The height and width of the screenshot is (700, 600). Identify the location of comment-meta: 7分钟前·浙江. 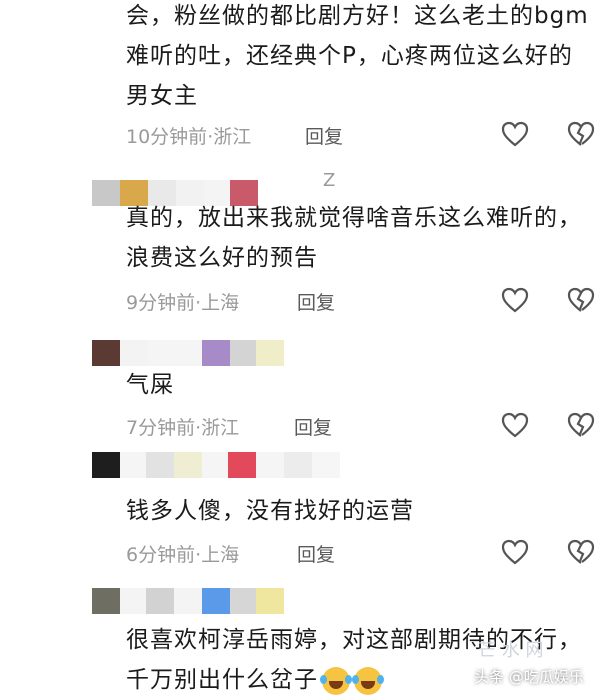
(182, 426).